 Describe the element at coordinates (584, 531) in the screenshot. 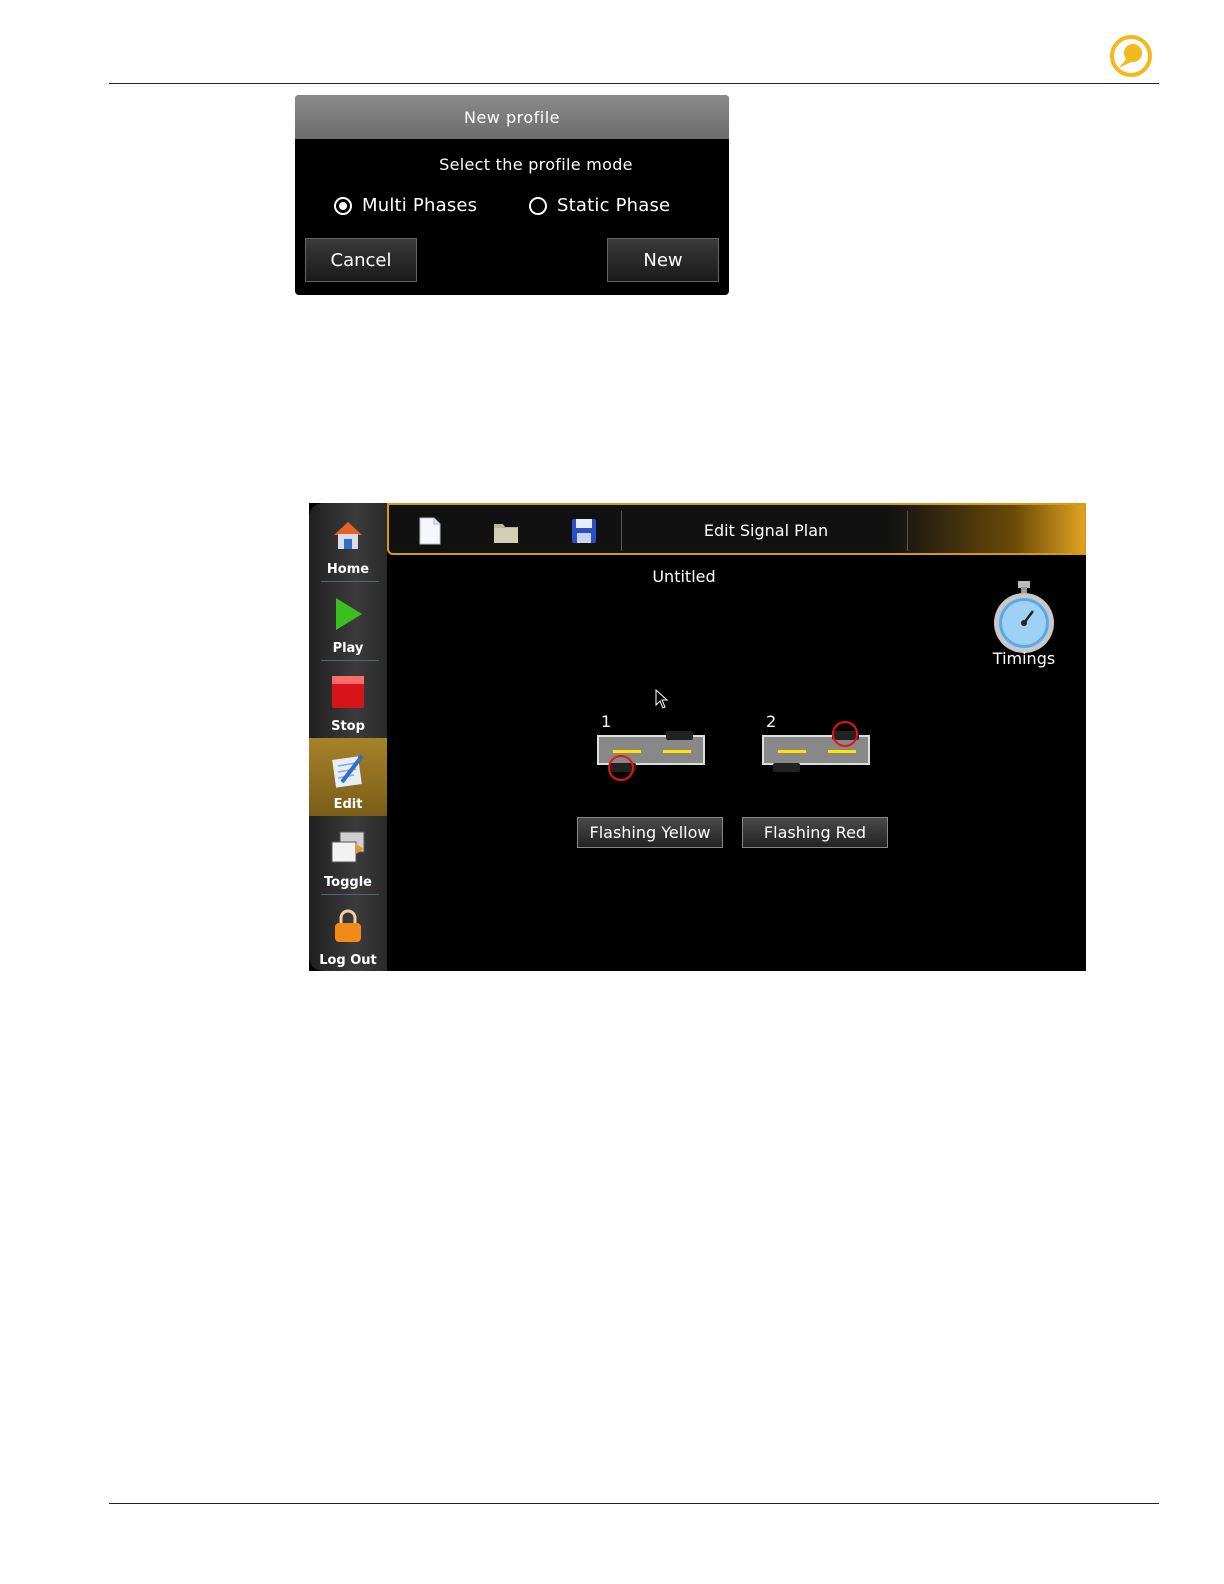

I see `save-icon` at that location.